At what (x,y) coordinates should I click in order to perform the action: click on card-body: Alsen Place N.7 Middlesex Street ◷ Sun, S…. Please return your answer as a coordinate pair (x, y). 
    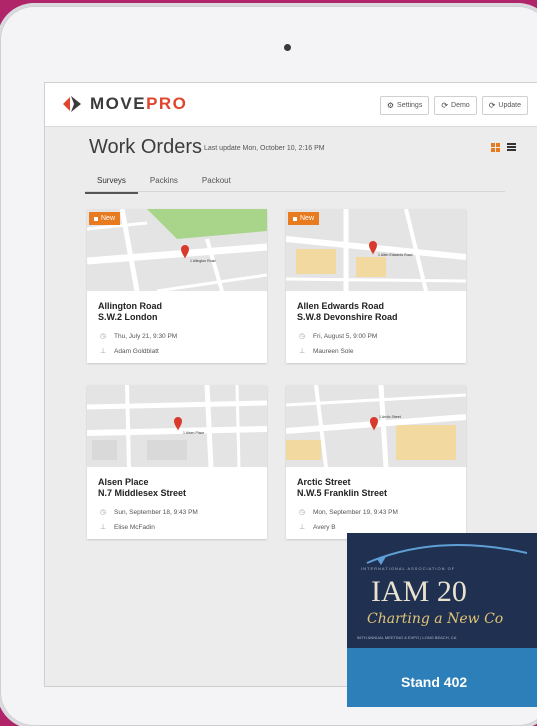
    Looking at the image, I should click on (177, 503).